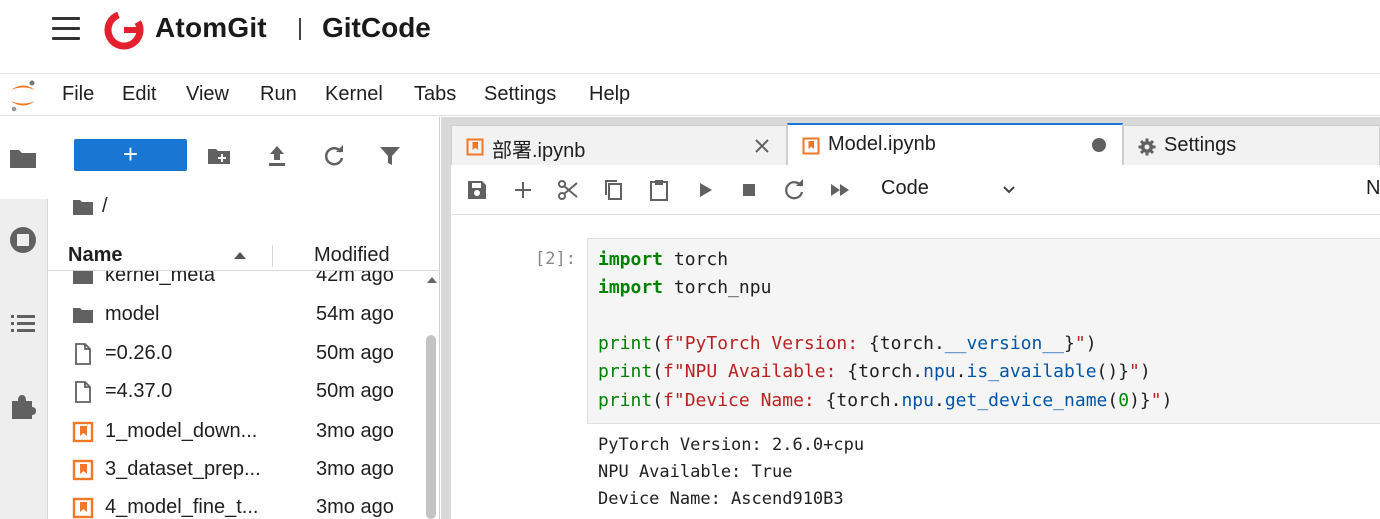 The height and width of the screenshot is (519, 1380). I want to click on gear-icon, so click(1147, 147).